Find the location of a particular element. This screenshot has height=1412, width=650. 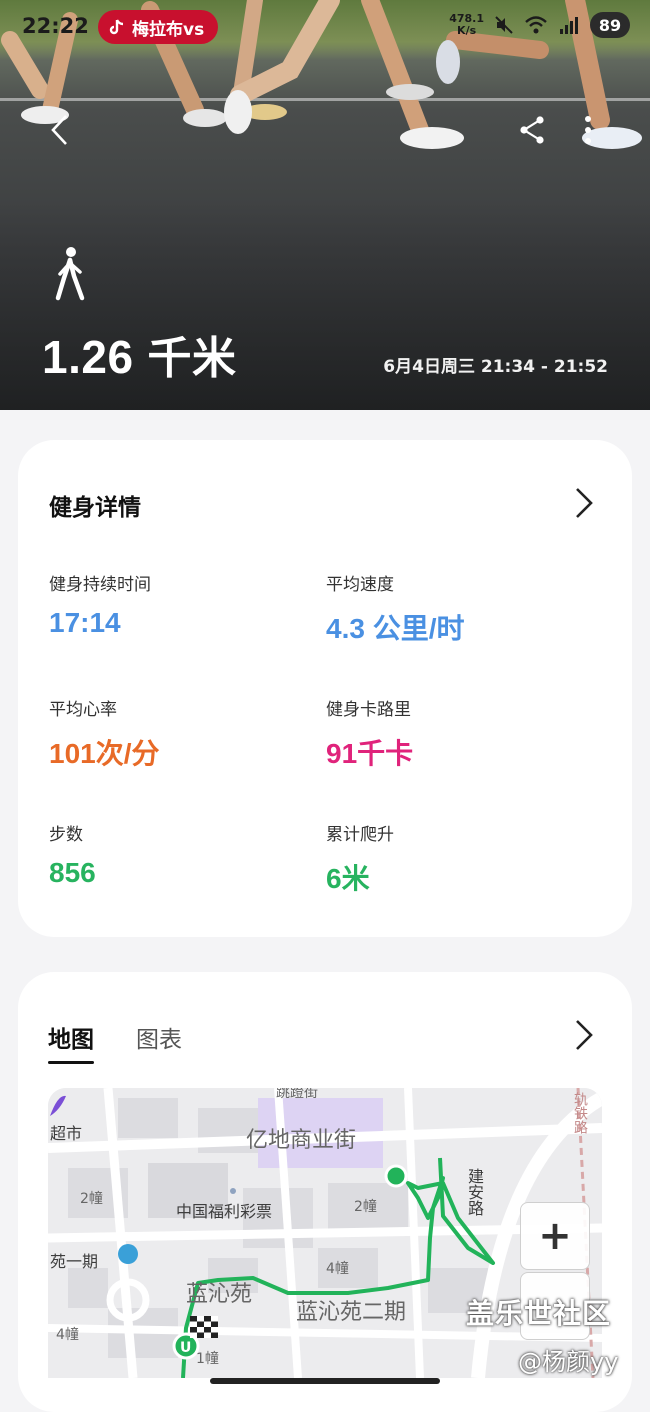

map-label-bldg-2b: 2幢 is located at coordinates (365, 1207).